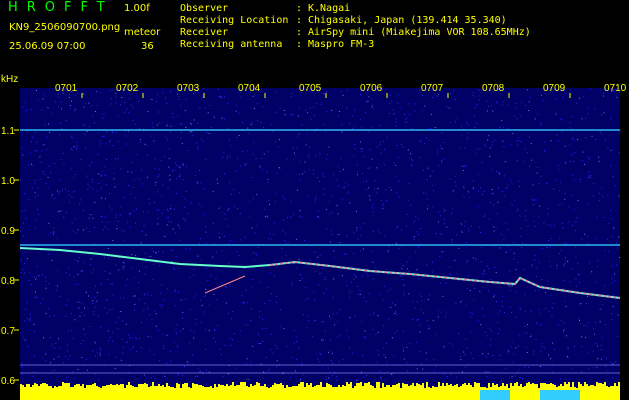 This screenshot has width=629, height=400. What do you see at coordinates (204, 8) in the screenshot?
I see `observer-label: Observer` at bounding box center [204, 8].